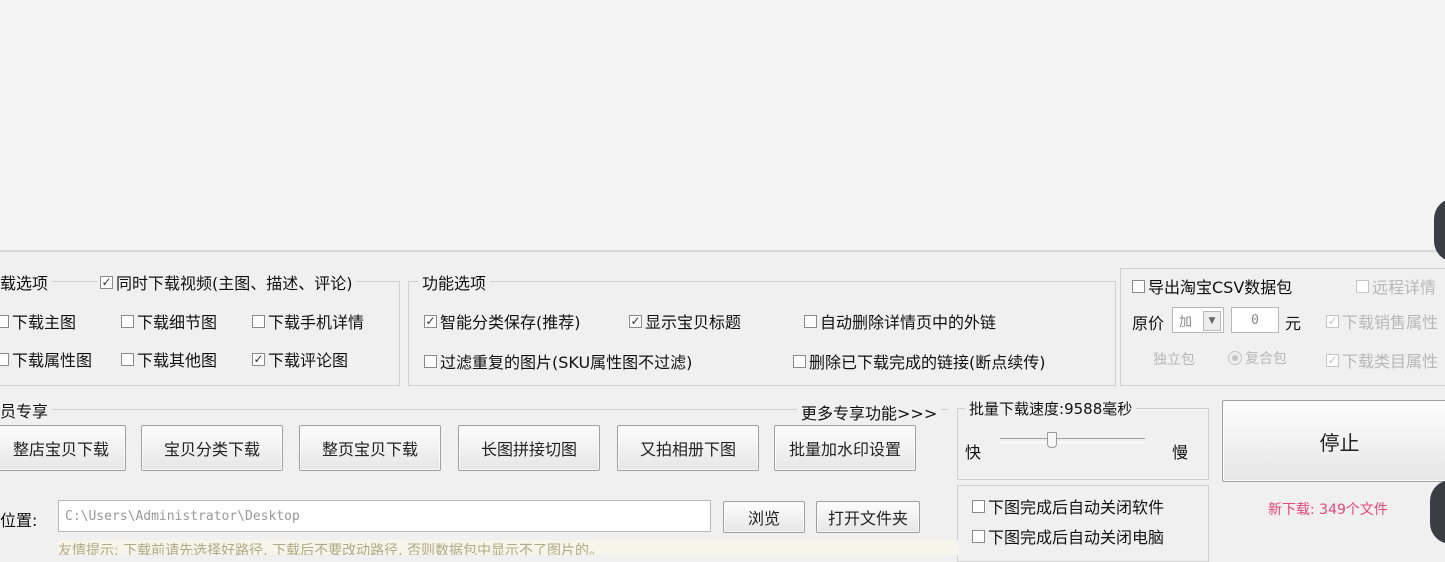 The image size is (1445, 562). What do you see at coordinates (212, 448) in the screenshot?
I see `category-download-button: 宝贝分类下载` at bounding box center [212, 448].